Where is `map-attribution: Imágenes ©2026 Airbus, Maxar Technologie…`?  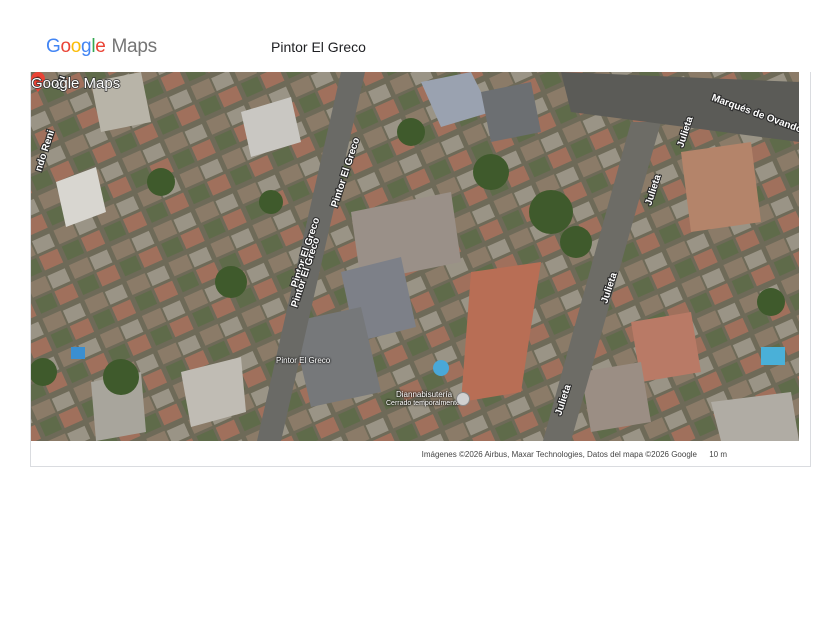 map-attribution: Imágenes ©2026 Airbus, Maxar Technologie… is located at coordinates (559, 454).